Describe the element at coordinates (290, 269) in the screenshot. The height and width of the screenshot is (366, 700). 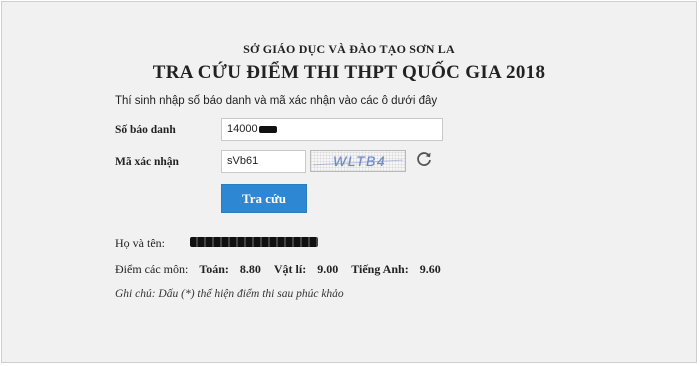
I see `subject-physics: Vật lí:` at that location.